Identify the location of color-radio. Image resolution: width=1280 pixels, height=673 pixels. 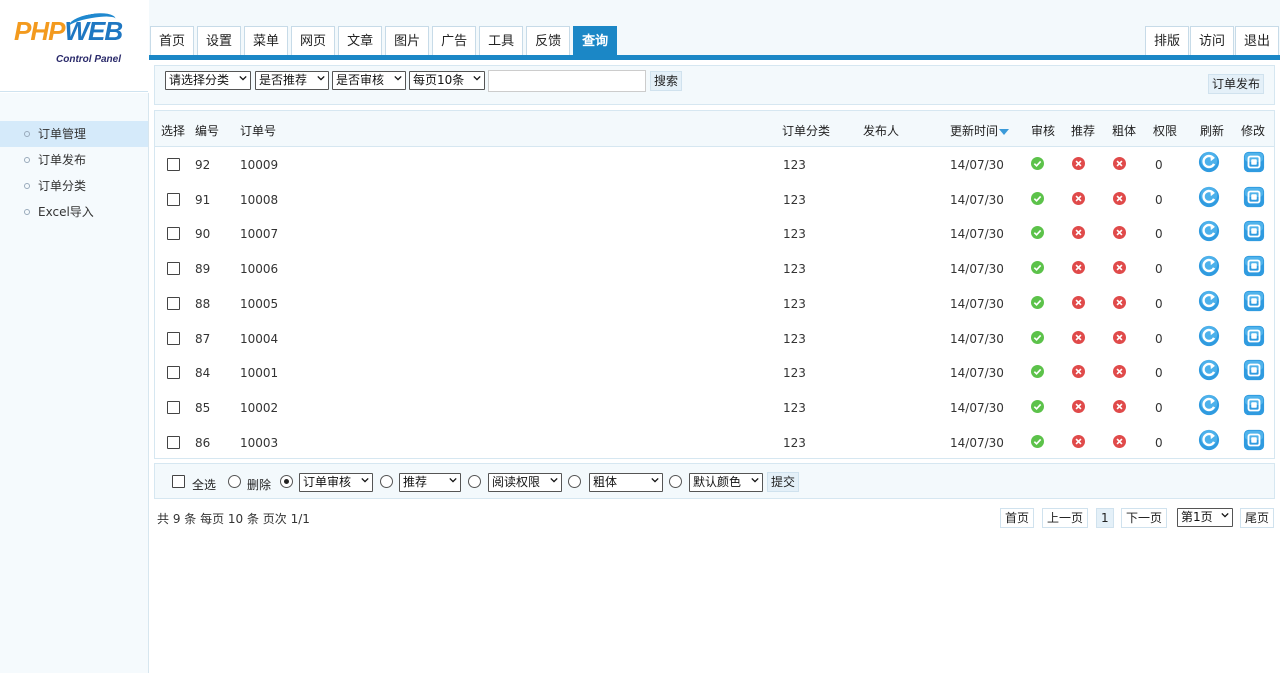
(675, 481).